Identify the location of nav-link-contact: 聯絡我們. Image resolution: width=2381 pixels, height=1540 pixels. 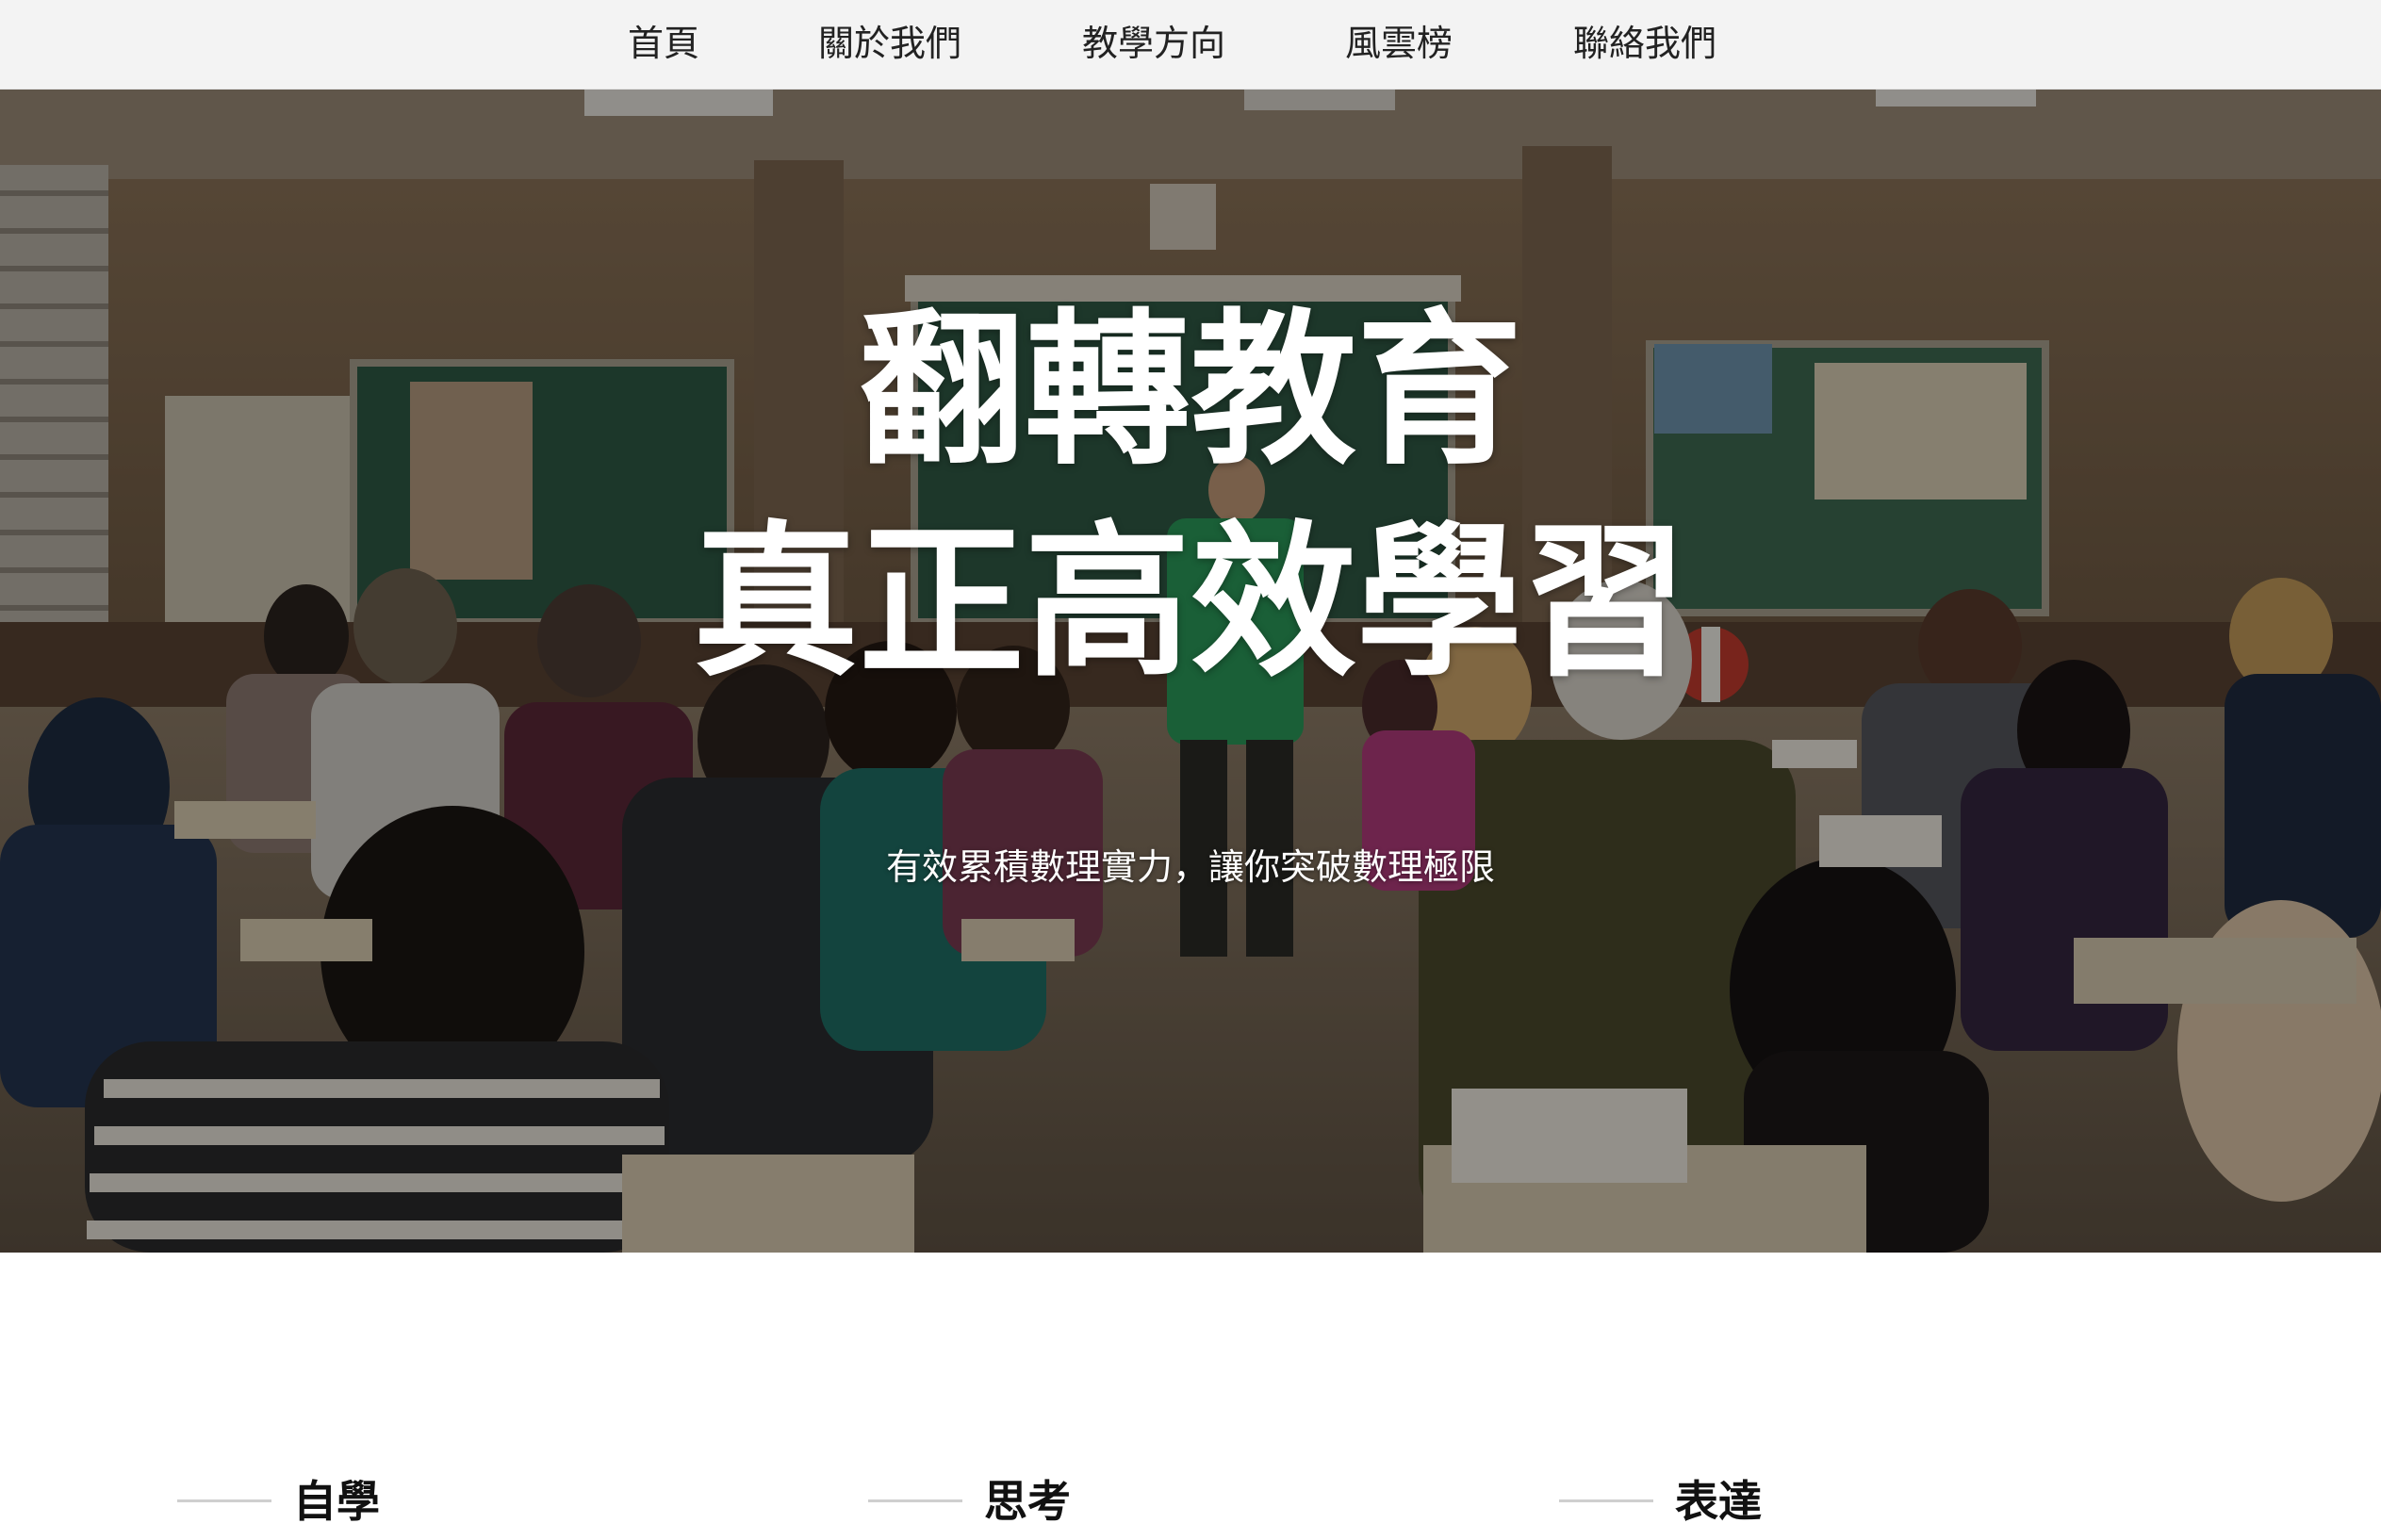
(1644, 43).